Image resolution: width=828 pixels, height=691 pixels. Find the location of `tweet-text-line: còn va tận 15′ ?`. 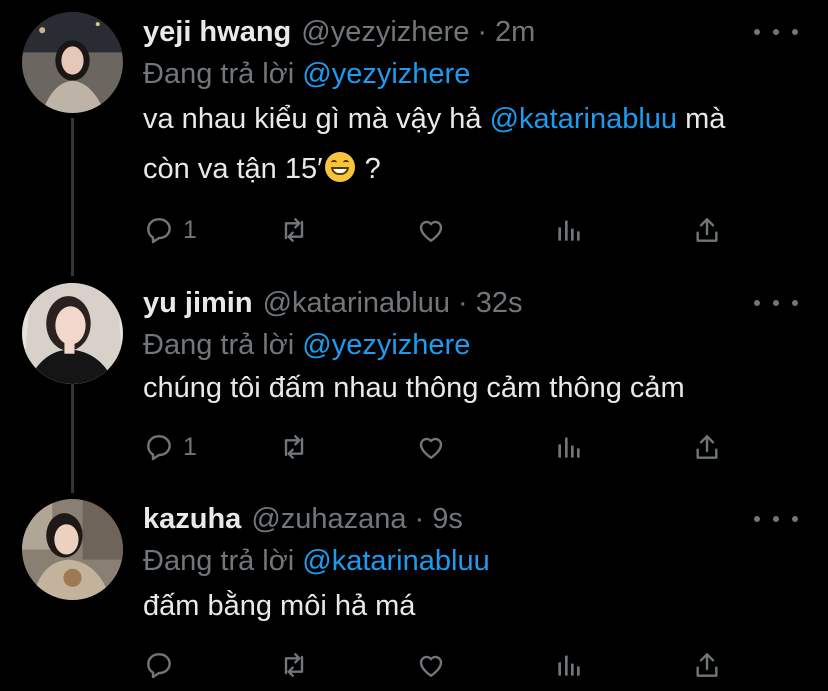

tweet-text-line: còn va tận 15′ ? is located at coordinates (434, 169).